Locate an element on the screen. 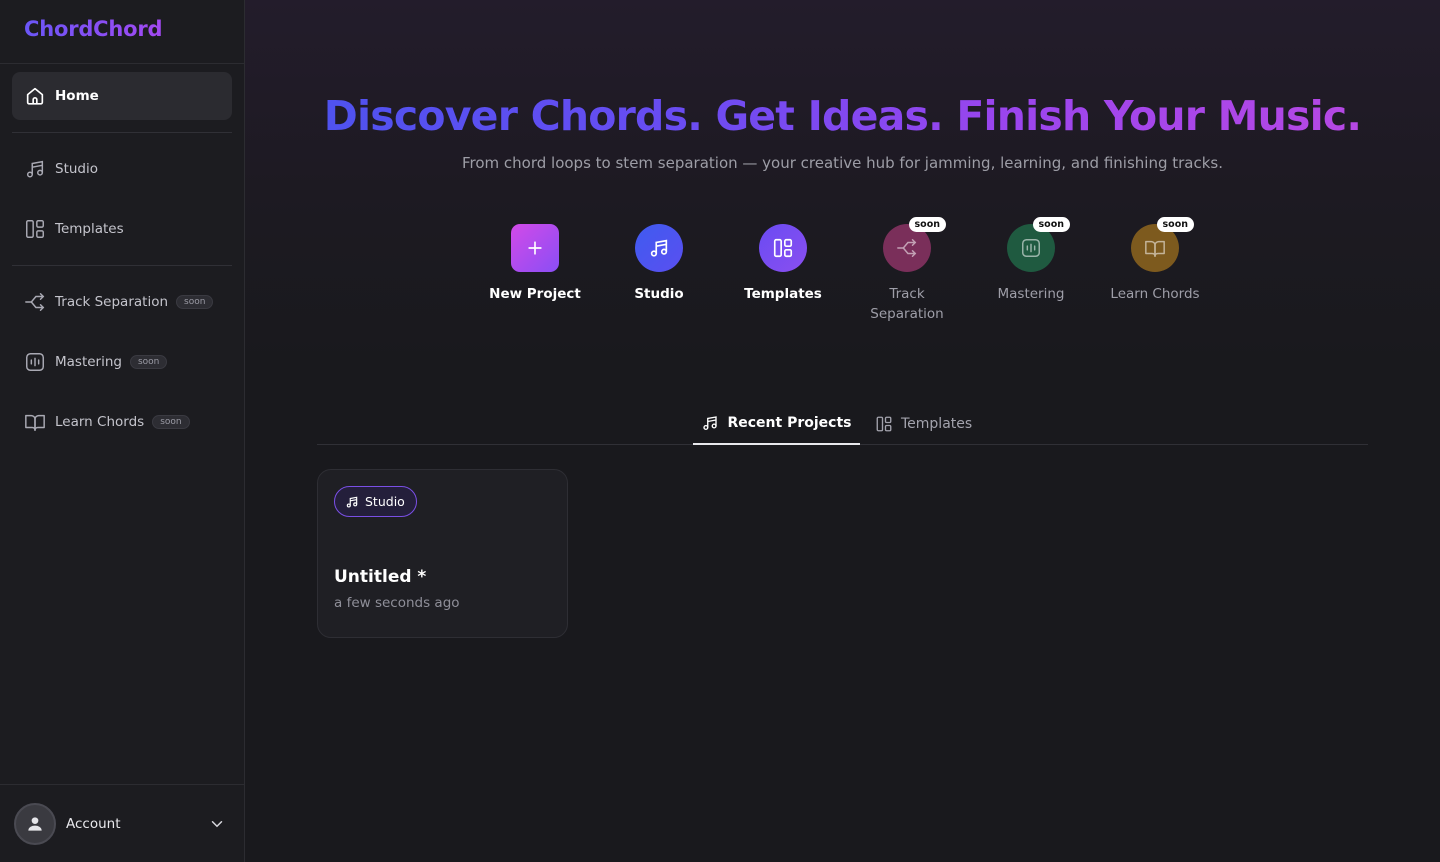  templates-action-button: Templates is located at coordinates (783, 274).